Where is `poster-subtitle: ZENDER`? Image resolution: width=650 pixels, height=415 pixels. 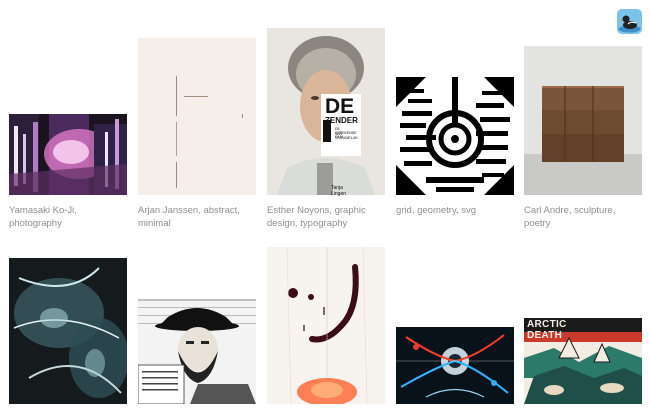
poster-subtitle: ZENDER is located at coordinates (341, 120).